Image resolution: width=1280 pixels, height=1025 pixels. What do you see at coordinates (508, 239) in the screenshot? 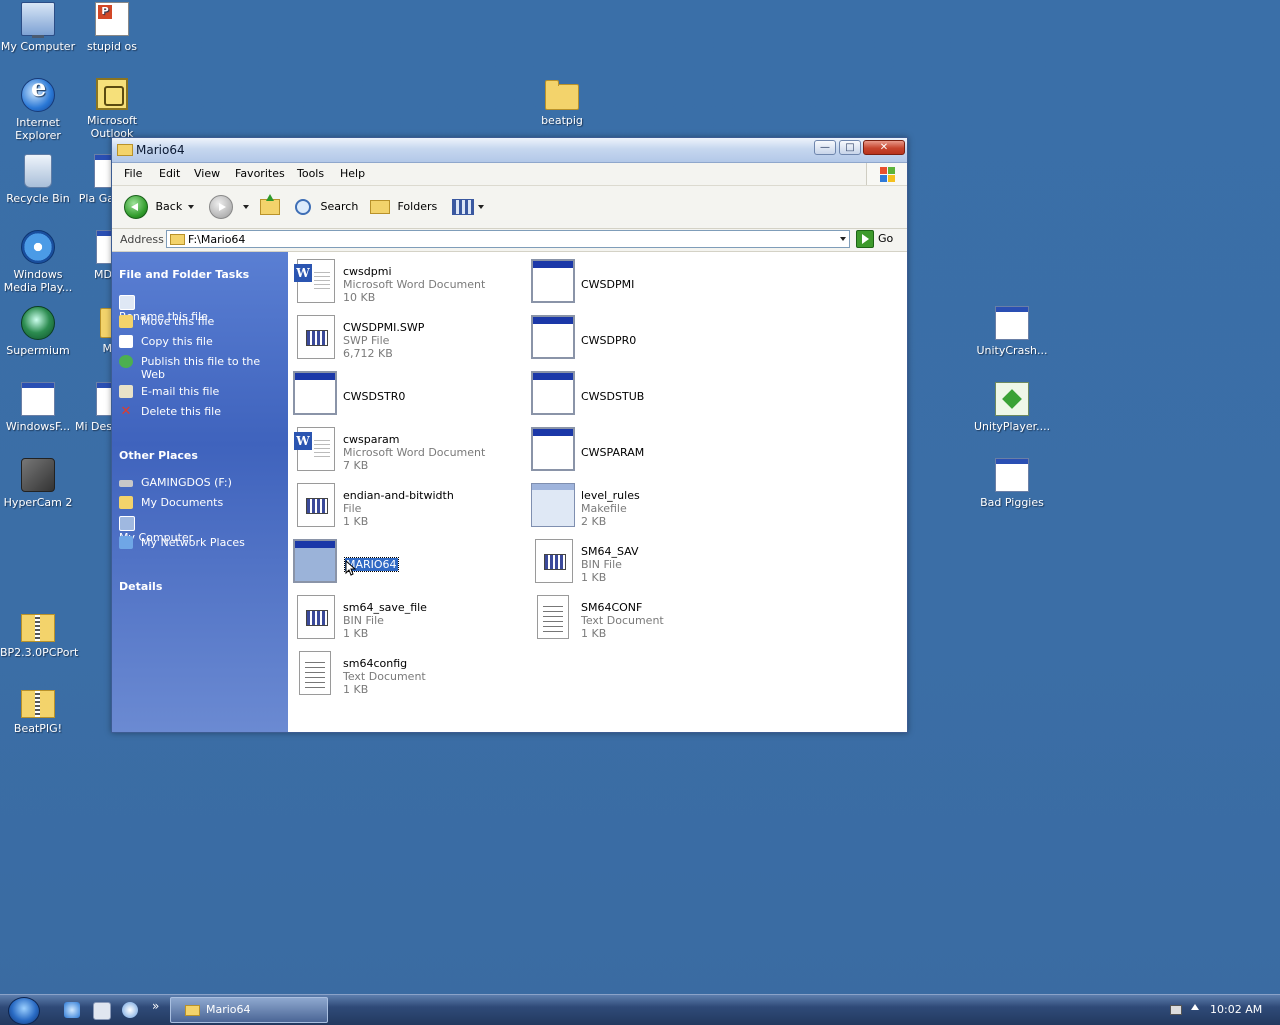
I see `address-input: F:\Mario64` at bounding box center [508, 239].